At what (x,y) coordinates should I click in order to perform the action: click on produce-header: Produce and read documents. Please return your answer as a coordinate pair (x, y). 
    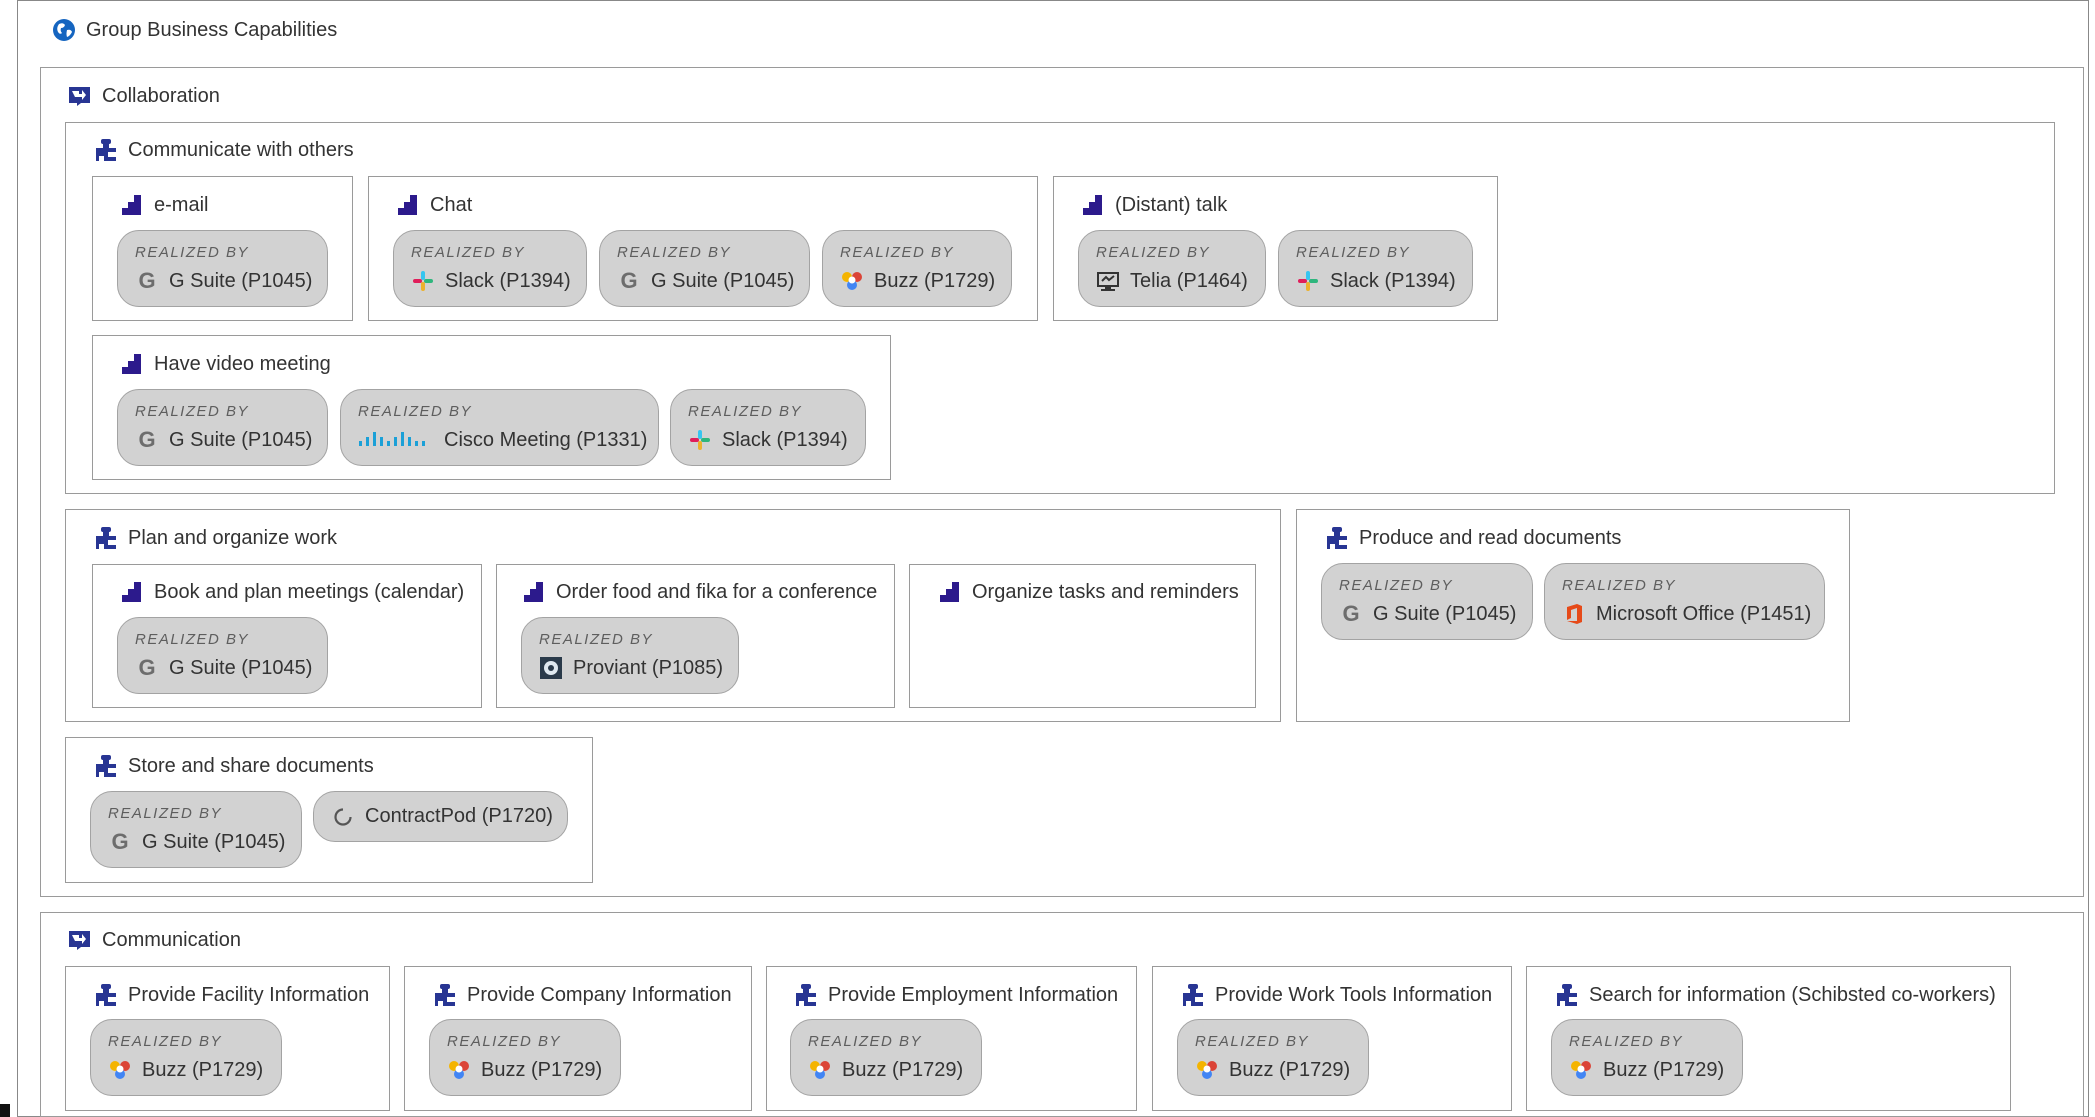
    Looking at the image, I should click on (1473, 538).